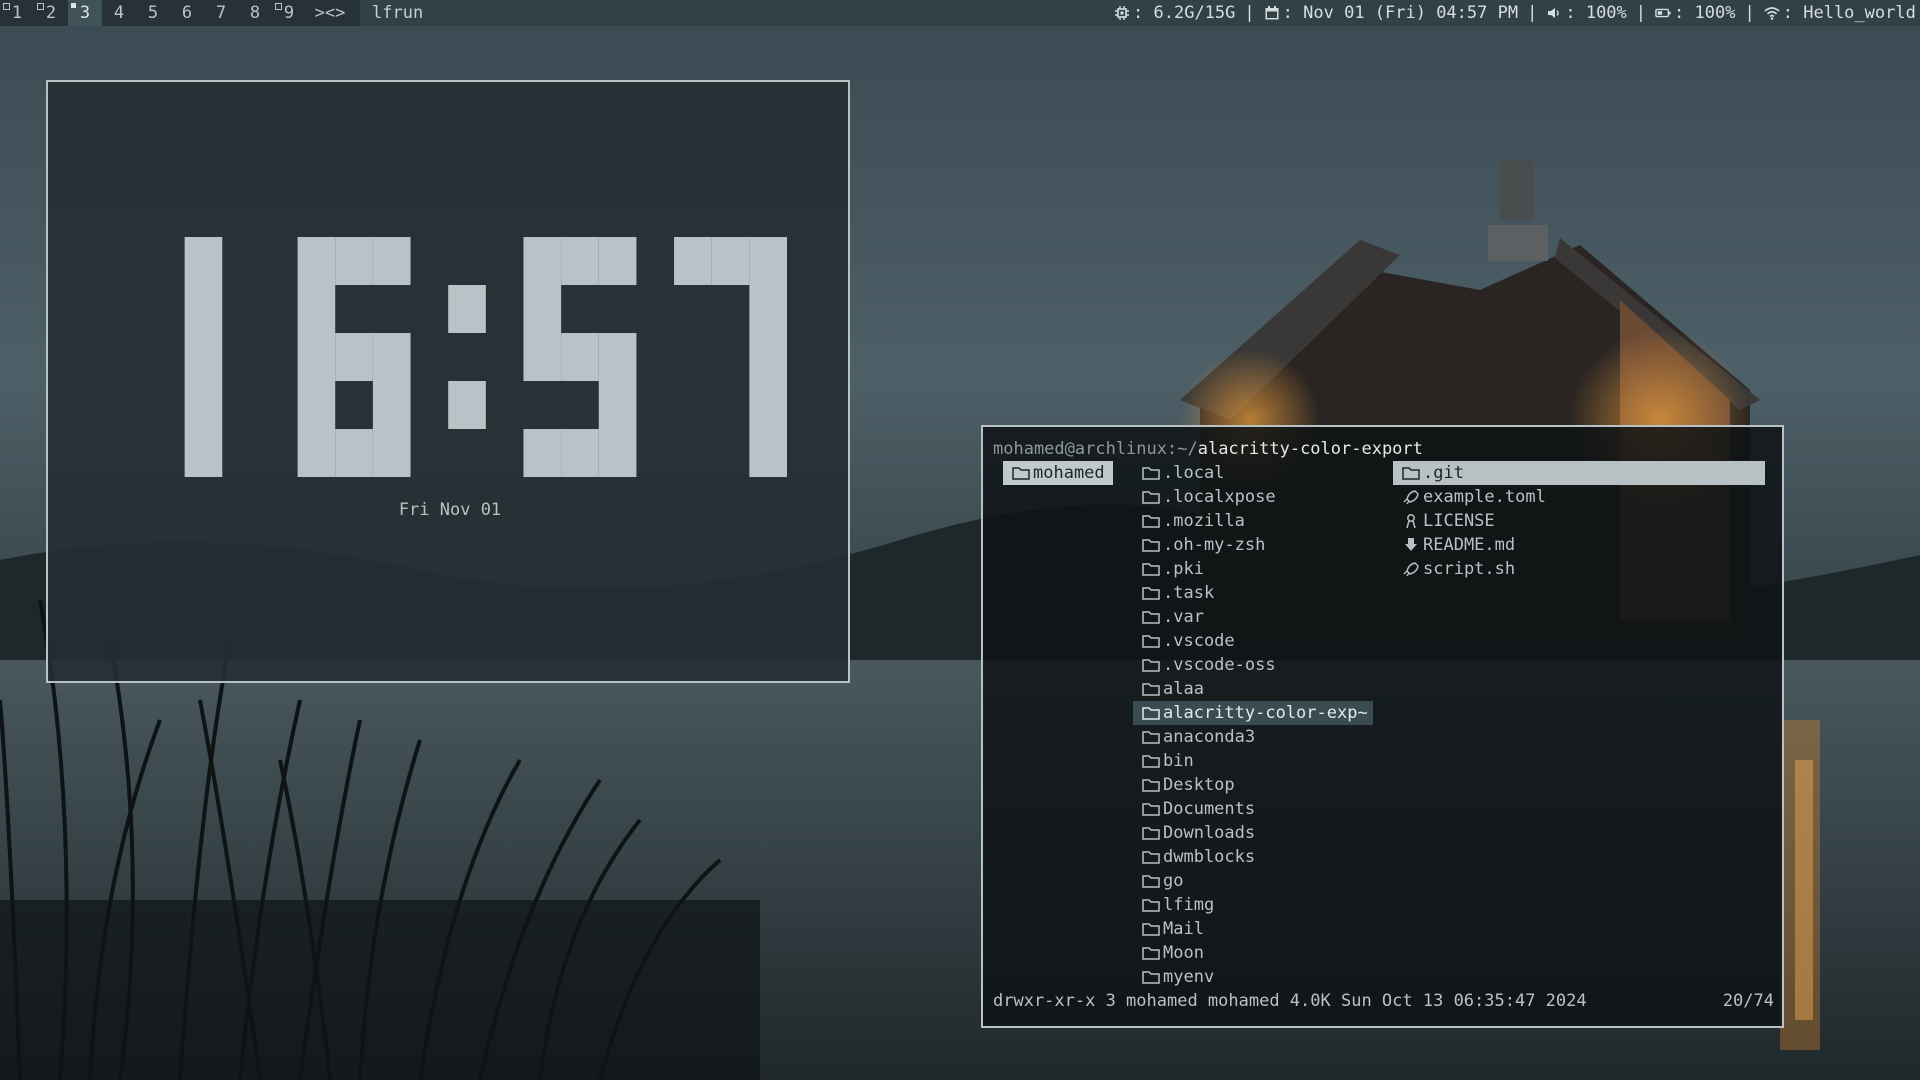 Image resolution: width=1920 pixels, height=1080 pixels. I want to click on file-name: dwmblocks, so click(1209, 857).